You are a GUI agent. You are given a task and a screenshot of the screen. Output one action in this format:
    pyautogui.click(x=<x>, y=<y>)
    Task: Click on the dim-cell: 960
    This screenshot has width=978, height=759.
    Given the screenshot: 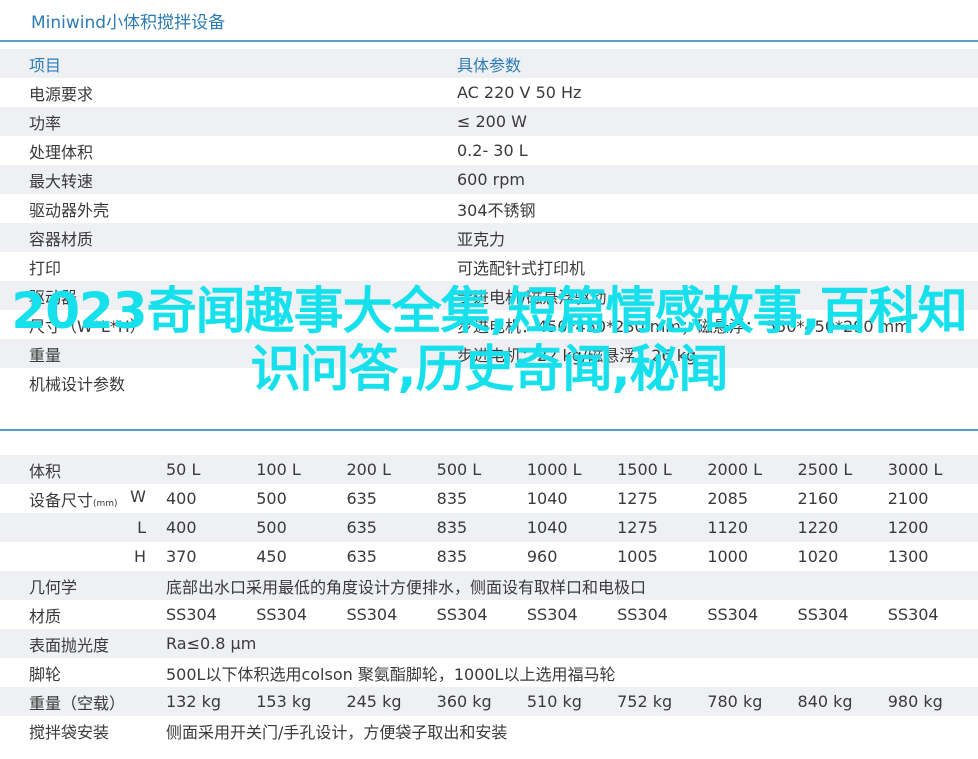 What is the action you would take?
    pyautogui.click(x=542, y=556)
    